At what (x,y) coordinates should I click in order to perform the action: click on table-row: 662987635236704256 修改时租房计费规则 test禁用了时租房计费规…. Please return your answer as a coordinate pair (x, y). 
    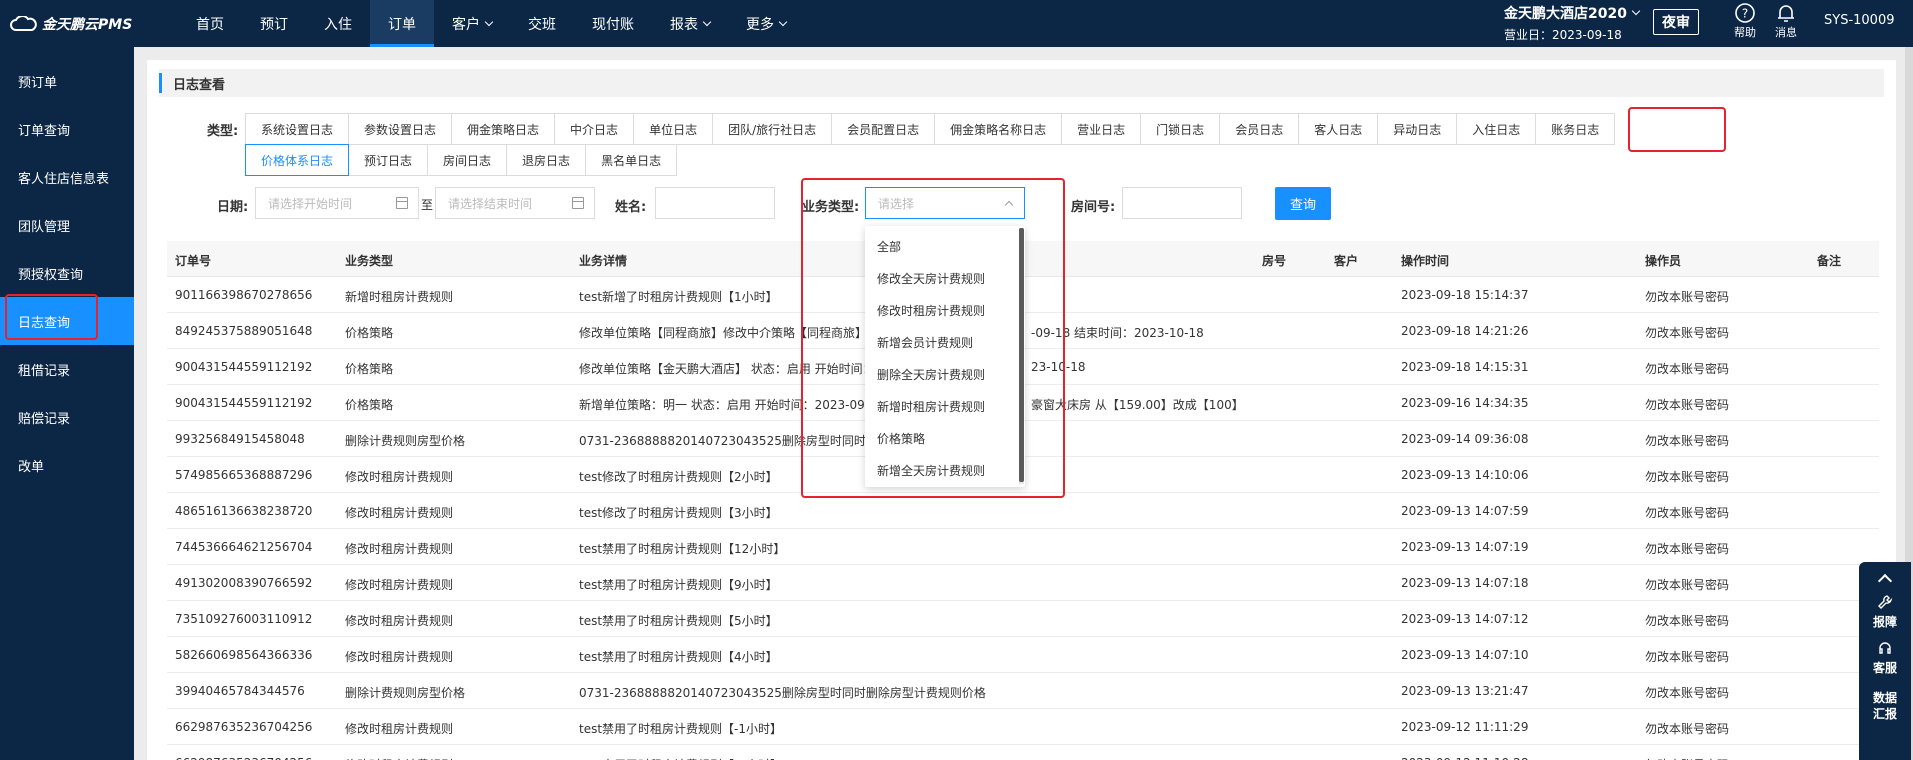
    Looking at the image, I should click on (1023, 727).